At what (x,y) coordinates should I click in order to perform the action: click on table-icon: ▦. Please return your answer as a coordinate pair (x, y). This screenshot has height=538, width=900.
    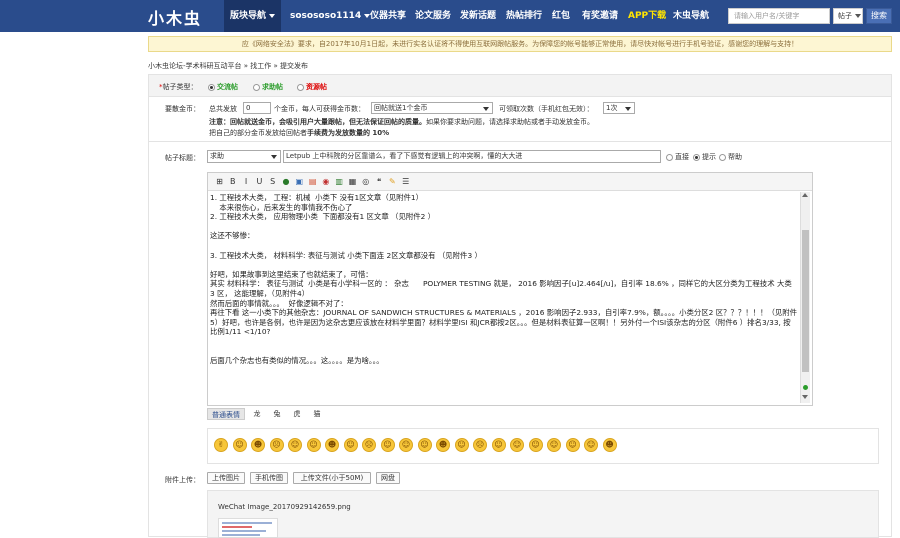
    Looking at the image, I should click on (352, 181).